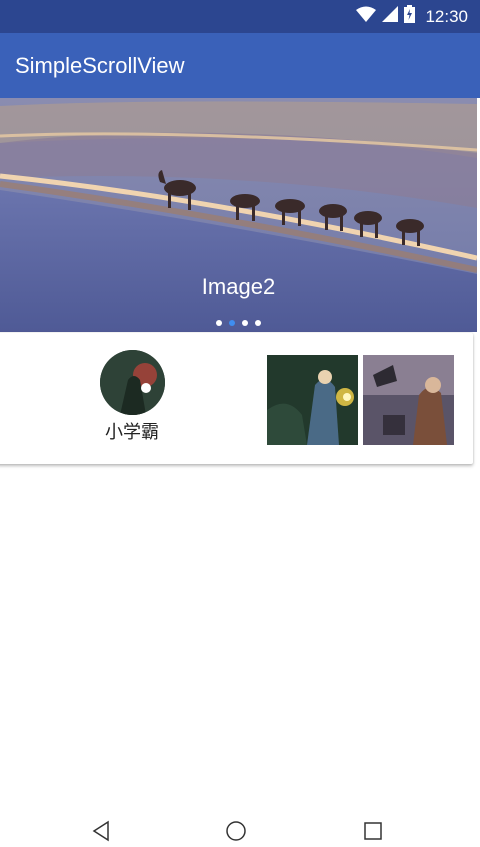 The image size is (480, 847). What do you see at coordinates (240, 65) in the screenshot?
I see `app-bar: SimpleScrollView` at bounding box center [240, 65].